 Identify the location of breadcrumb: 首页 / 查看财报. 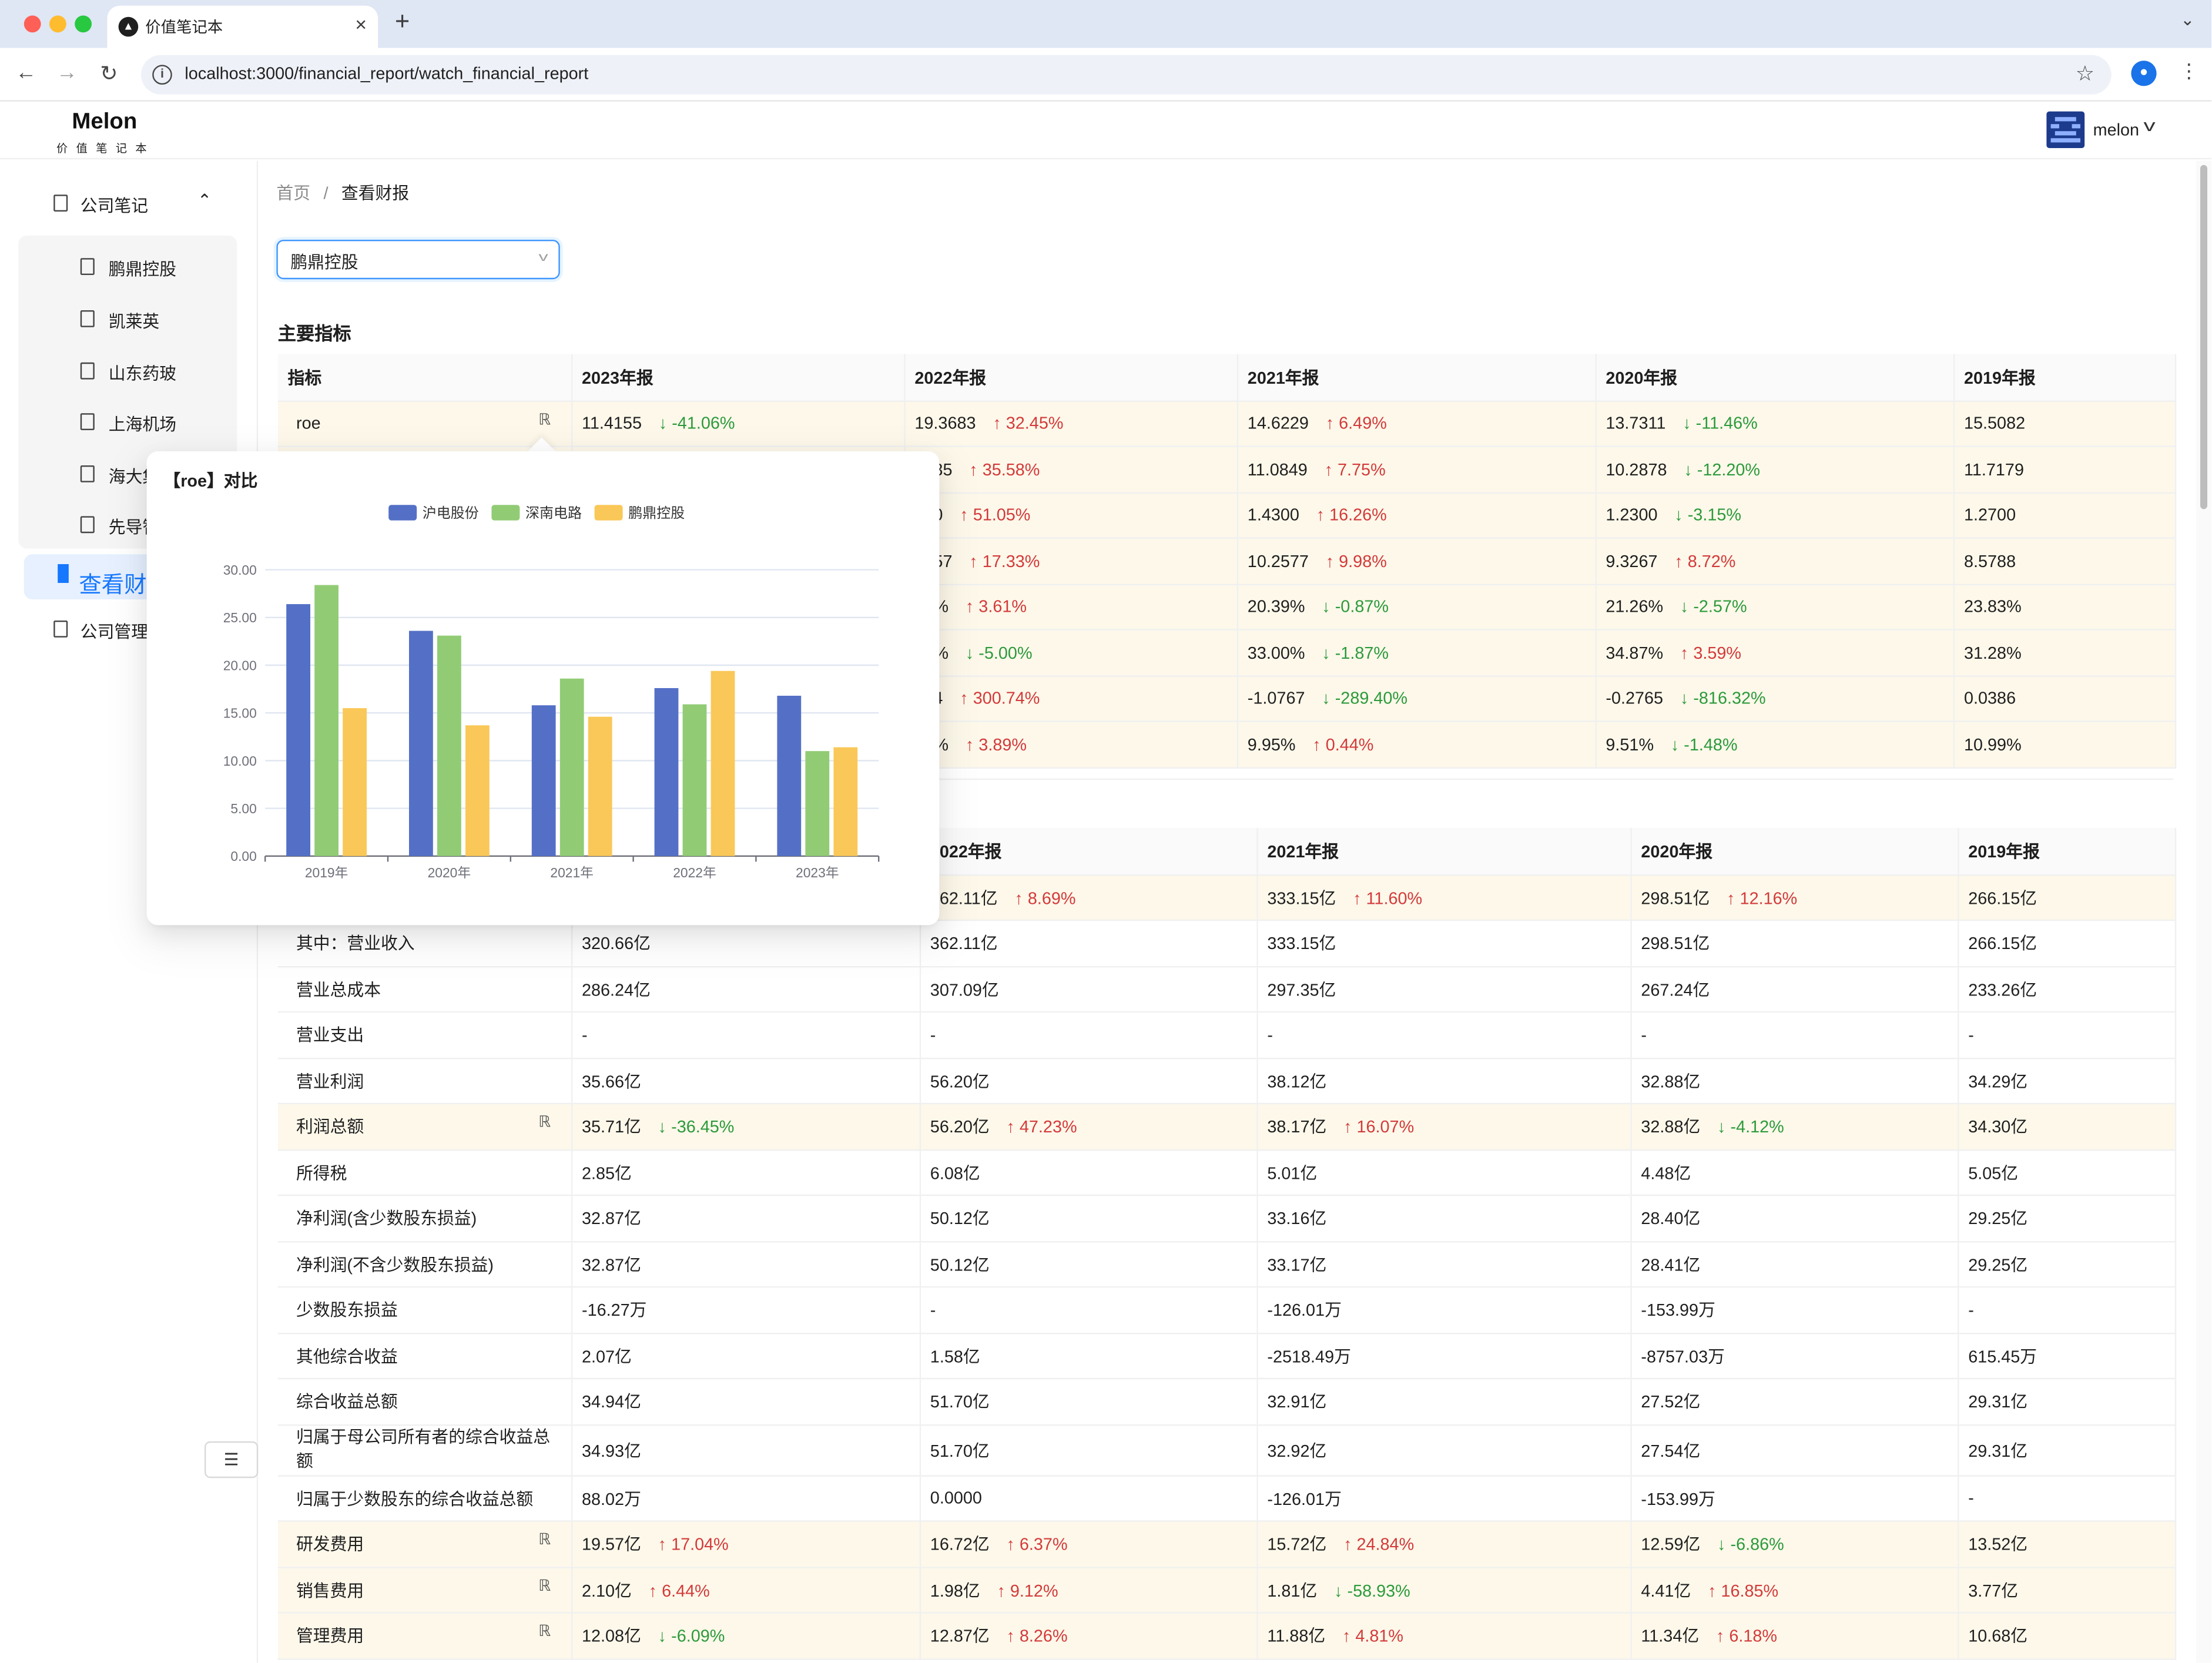
(342, 192).